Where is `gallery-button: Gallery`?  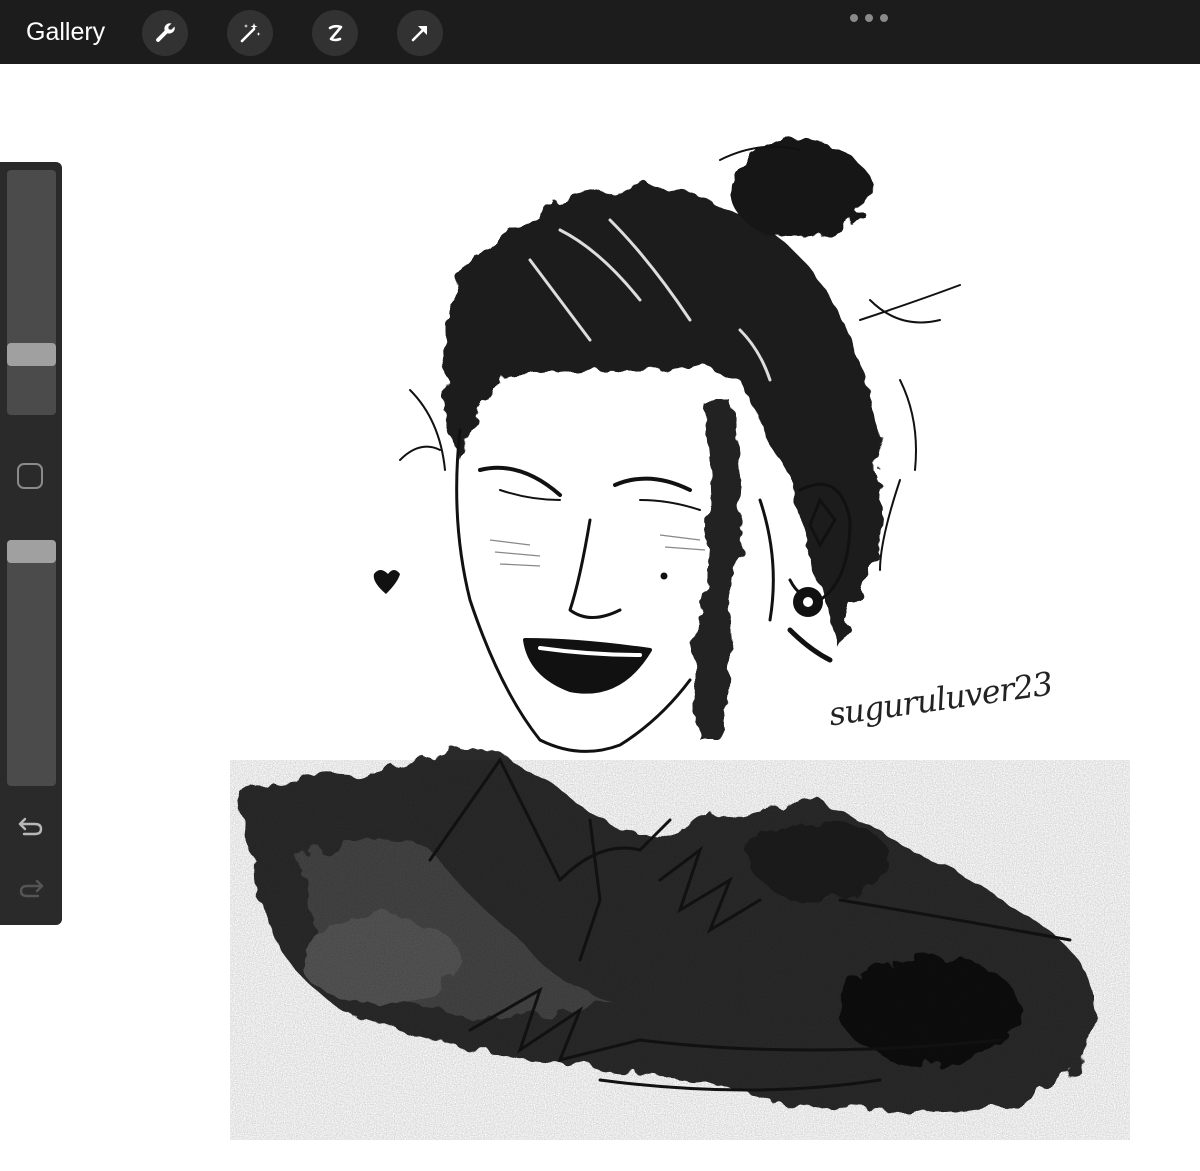 gallery-button: Gallery is located at coordinates (65, 32).